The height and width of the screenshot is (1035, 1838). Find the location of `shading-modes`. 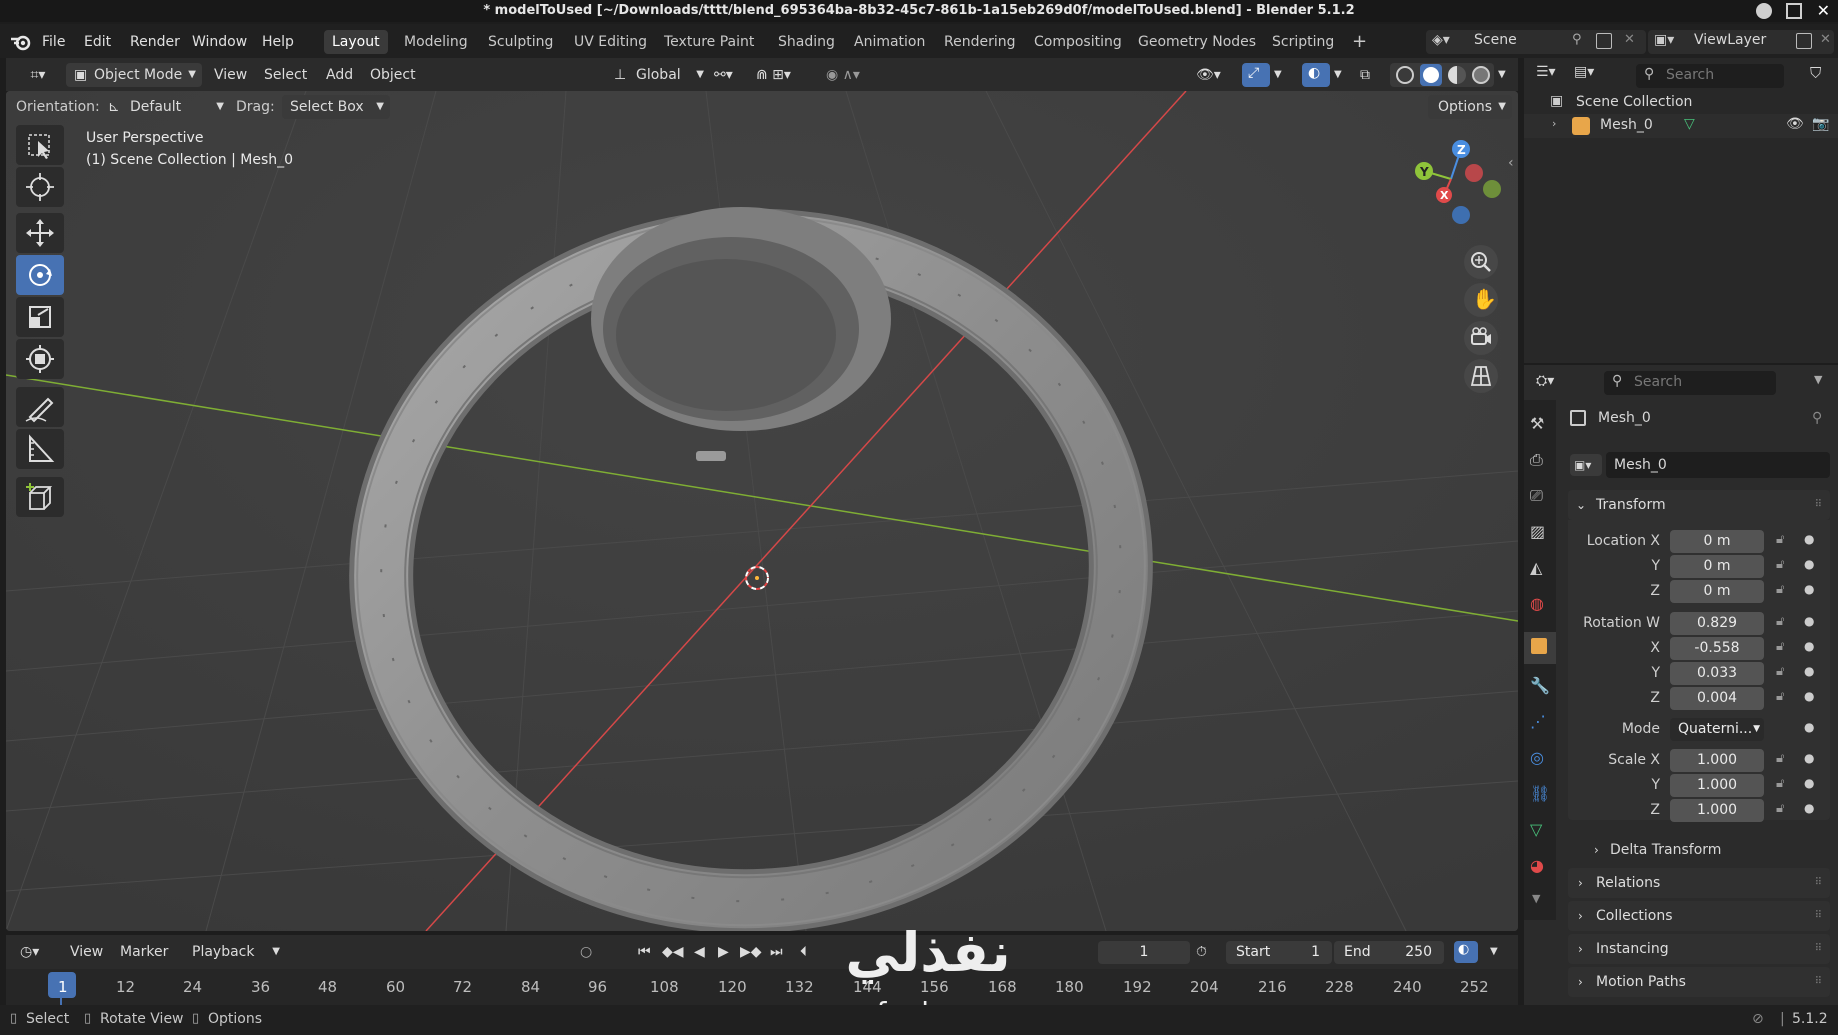

shading-modes is located at coordinates (1442, 75).